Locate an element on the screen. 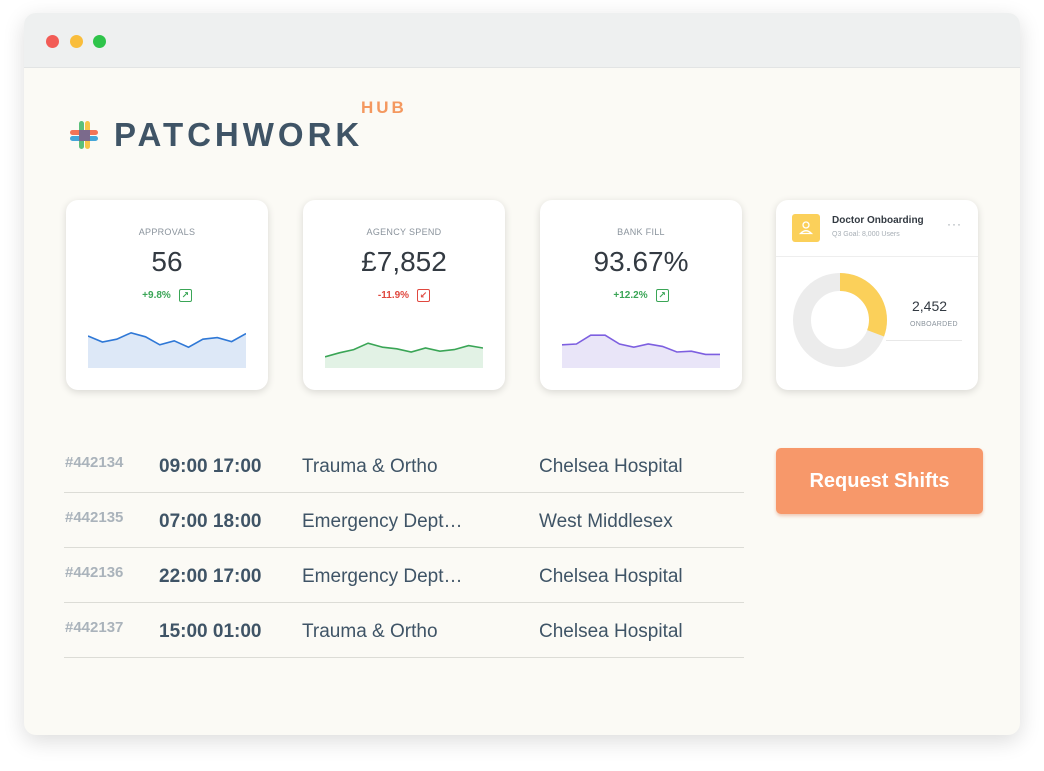 The height and width of the screenshot is (771, 1044). stat-card-approvals: APPROVALS 56 +9.8% ↗ is located at coordinates (167, 295).